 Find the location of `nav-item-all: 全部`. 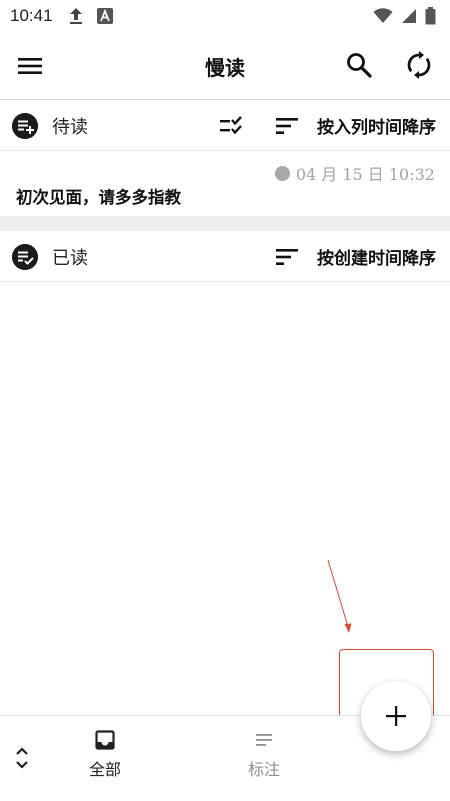

nav-item-all: 全部 is located at coordinates (105, 755).